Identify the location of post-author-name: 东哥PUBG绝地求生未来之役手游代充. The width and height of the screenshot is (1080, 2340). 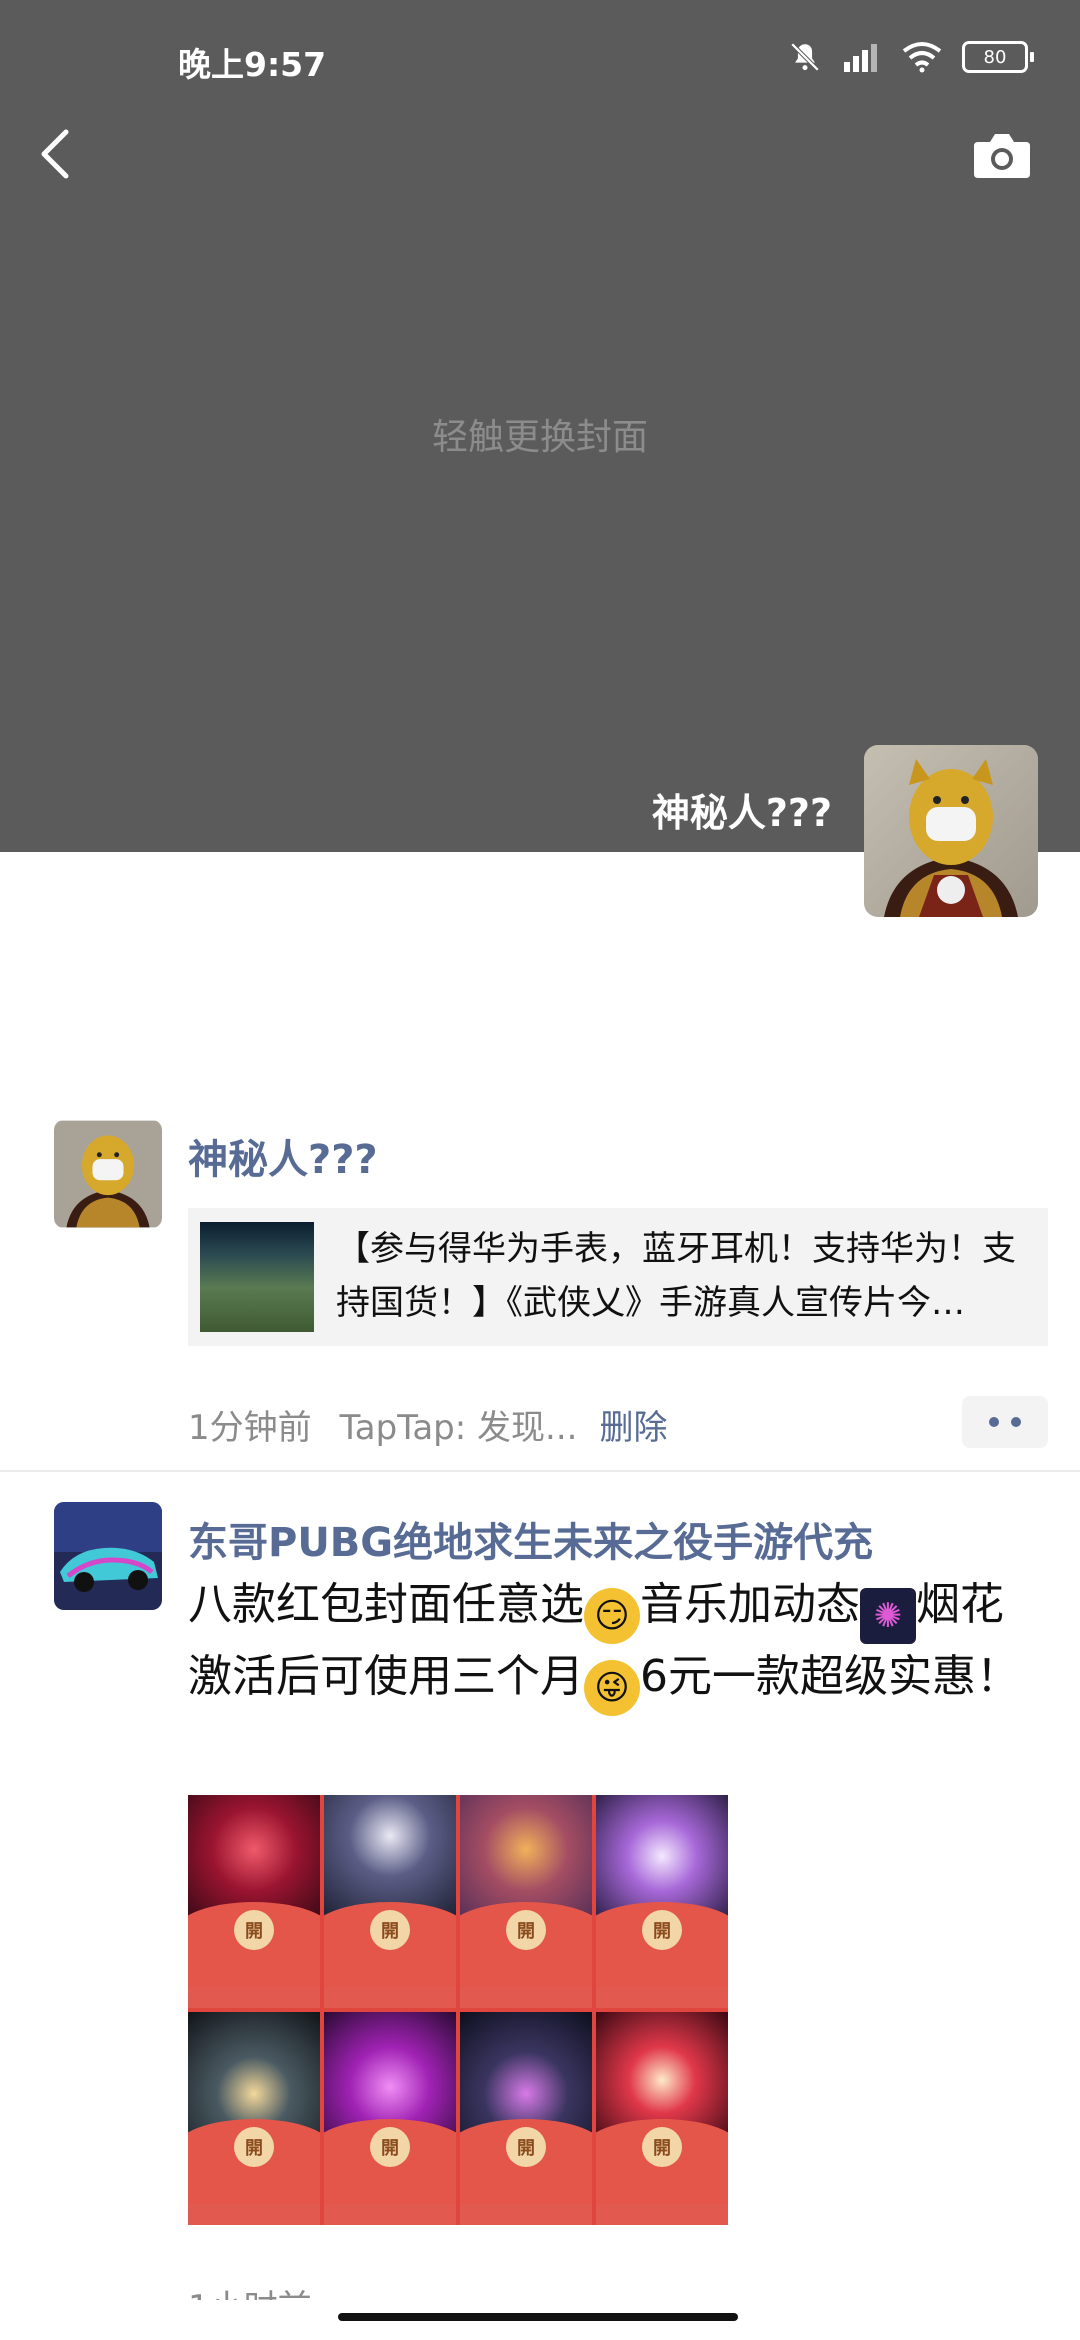
(530, 1539).